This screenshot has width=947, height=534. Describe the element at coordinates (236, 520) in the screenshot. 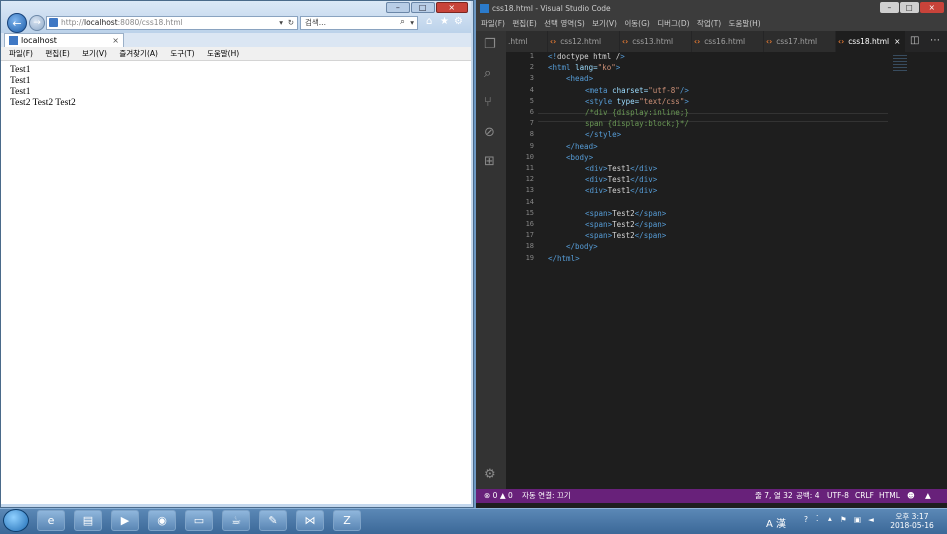

I see `java-taskbar-icon: ☕` at that location.